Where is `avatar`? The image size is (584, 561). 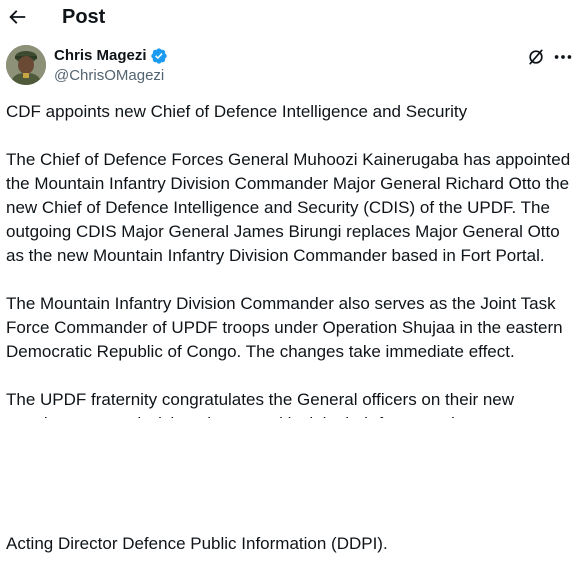 avatar is located at coordinates (26, 65).